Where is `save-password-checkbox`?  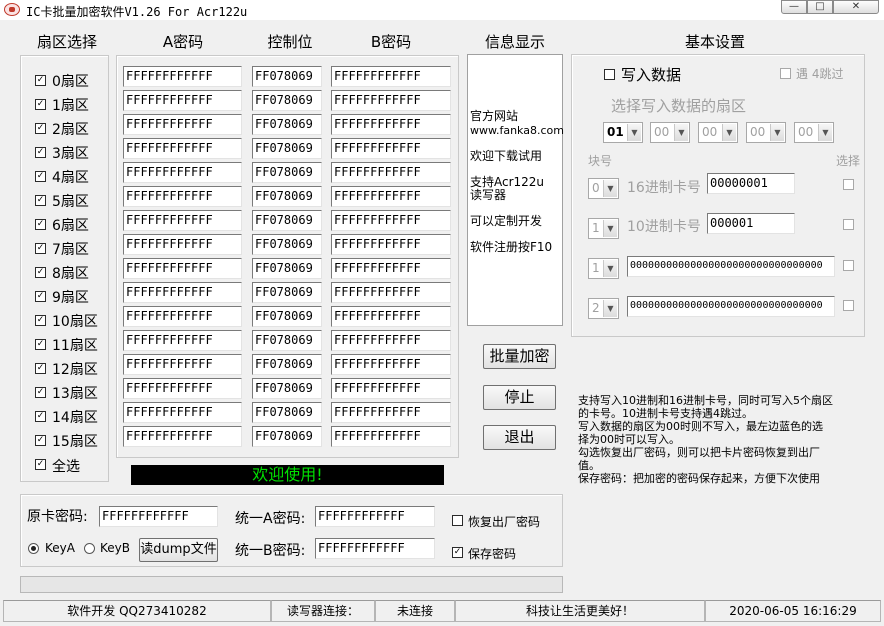
save-password-checkbox is located at coordinates (457, 552).